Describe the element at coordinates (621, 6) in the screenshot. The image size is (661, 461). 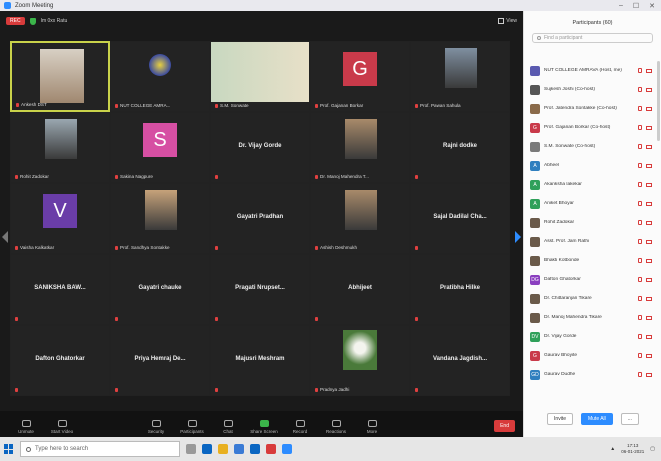
I see `minimize-icon: –` at that location.